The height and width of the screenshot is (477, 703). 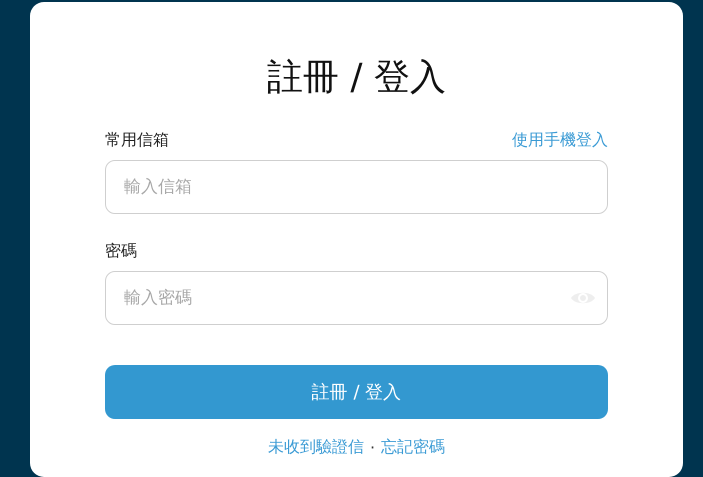 I want to click on submit-button: 註冊 / 登入, so click(x=356, y=392).